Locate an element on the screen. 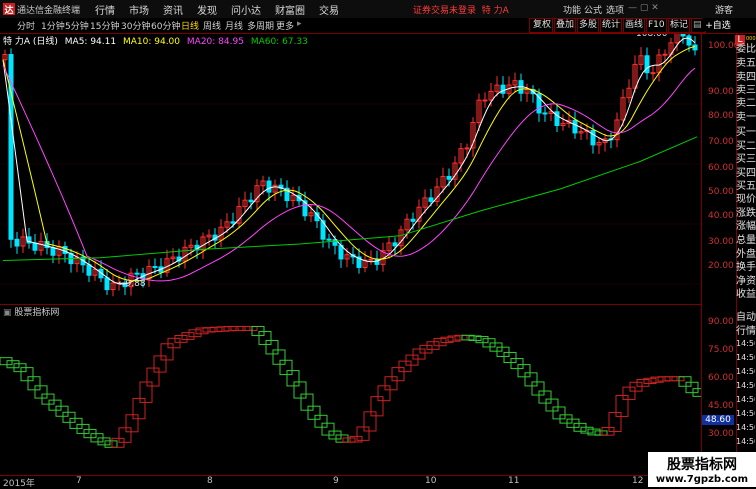 The height and width of the screenshot is (489, 756). menu-function: 功能 is located at coordinates (572, 9).